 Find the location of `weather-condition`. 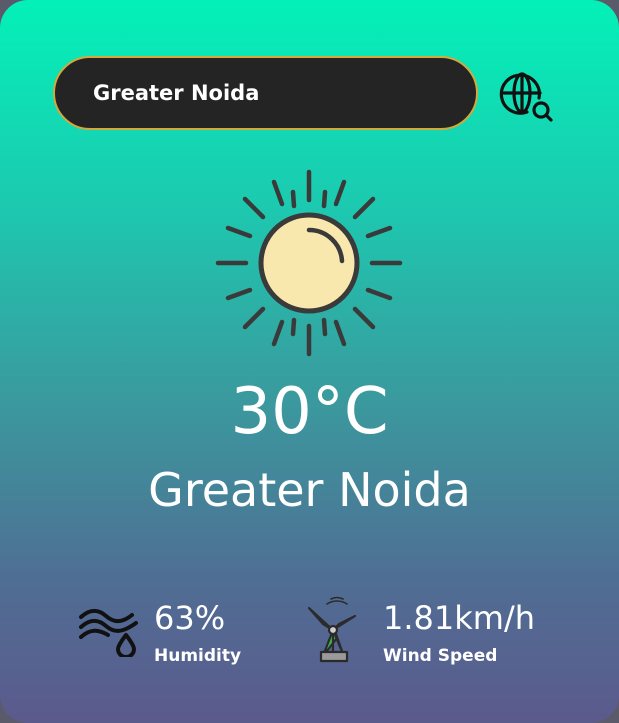

weather-condition is located at coordinates (309, 263).